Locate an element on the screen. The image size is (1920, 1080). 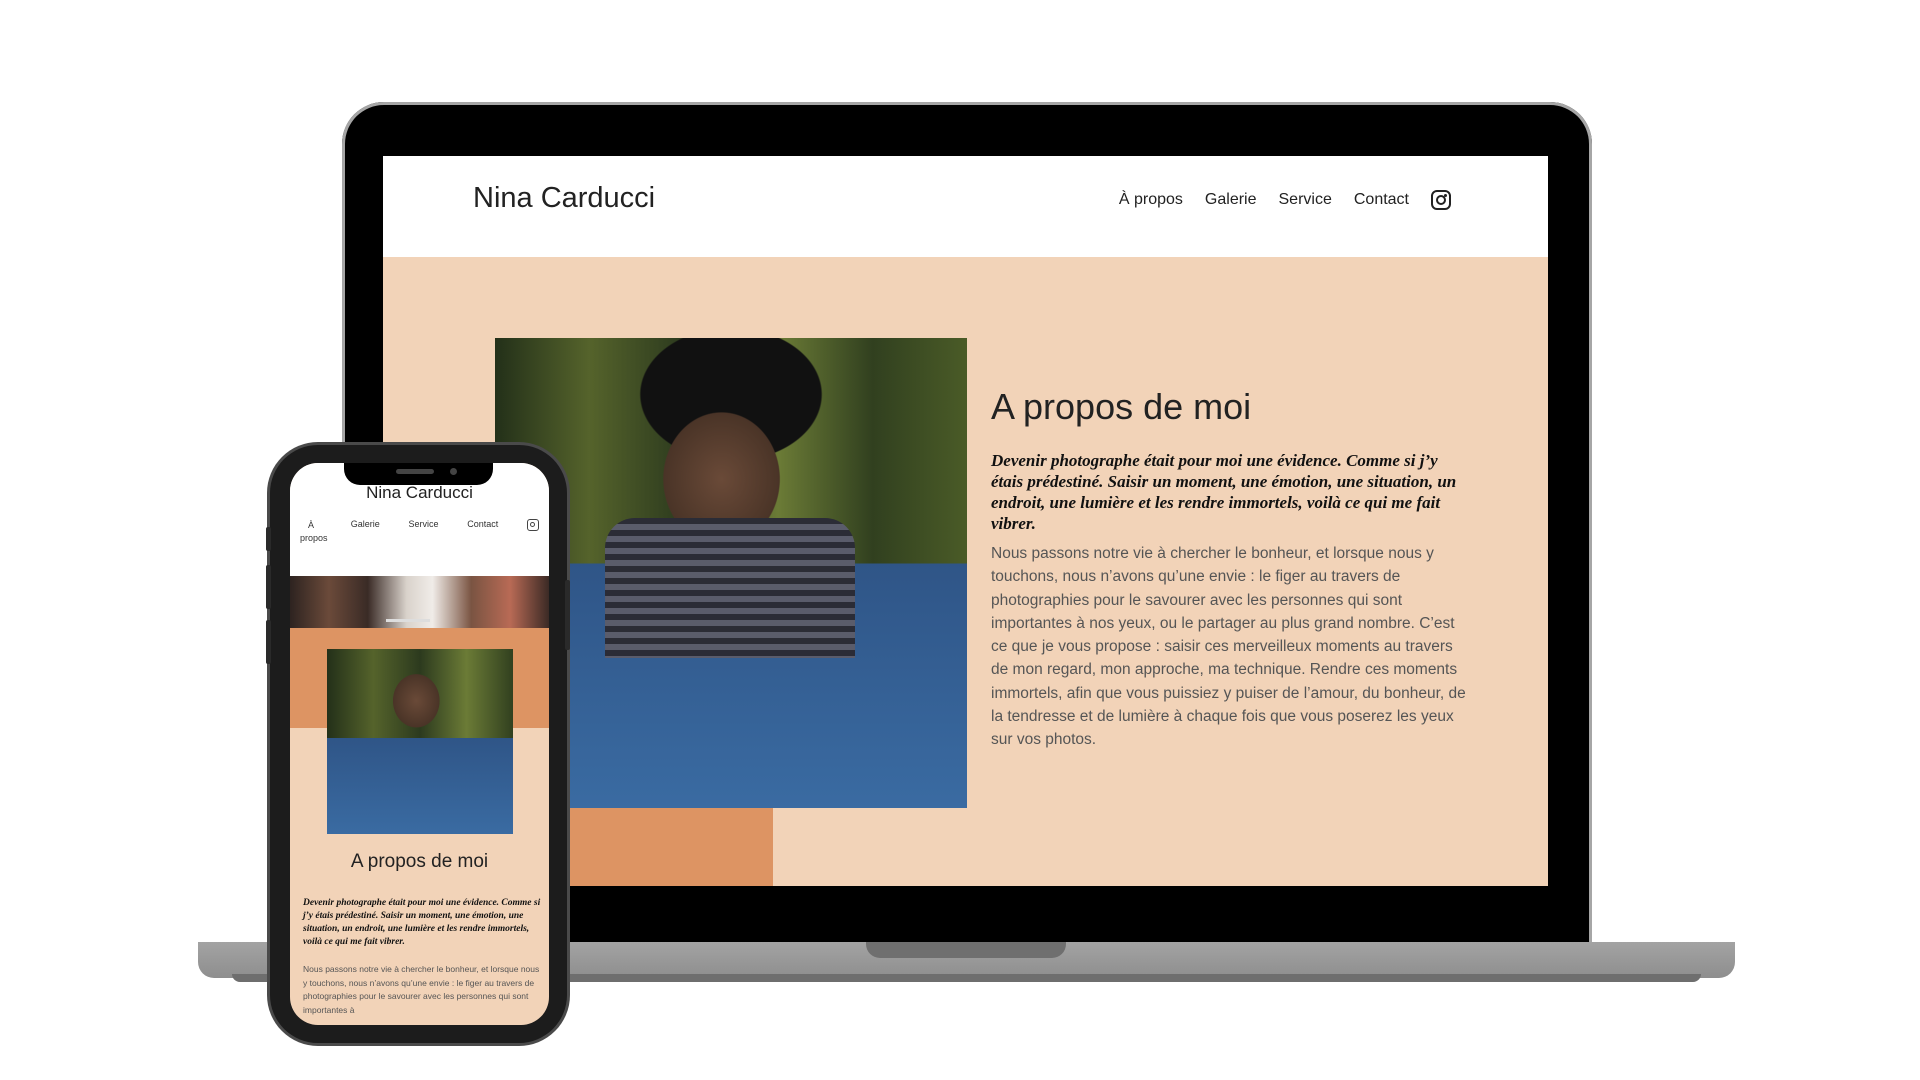
phone-speaker is located at coordinates (415, 471).